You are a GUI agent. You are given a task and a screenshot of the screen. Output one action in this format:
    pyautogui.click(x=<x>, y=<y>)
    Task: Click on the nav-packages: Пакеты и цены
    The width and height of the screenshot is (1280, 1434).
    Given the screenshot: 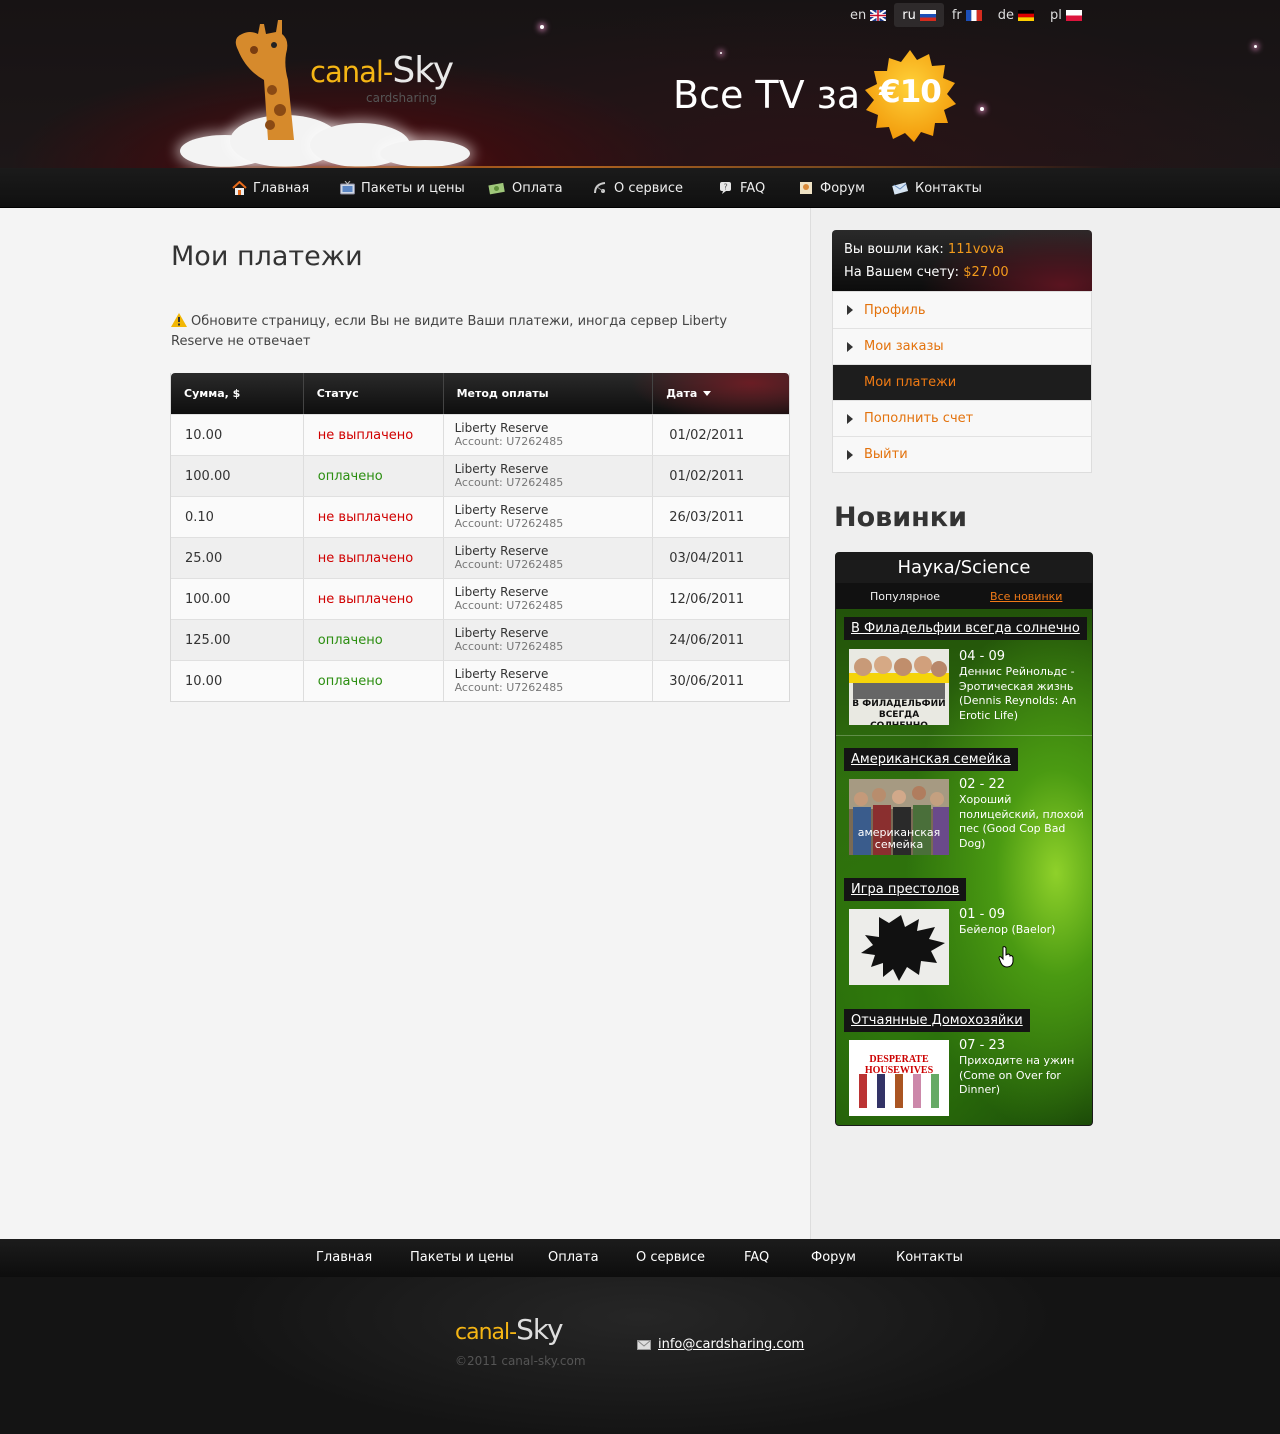 What is the action you would take?
    pyautogui.click(x=402, y=188)
    